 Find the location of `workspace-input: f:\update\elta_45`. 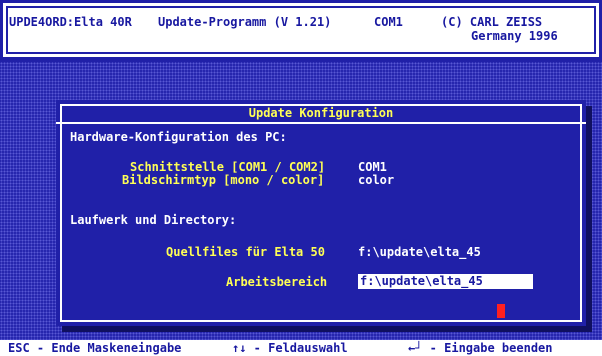

workspace-input: f:\update\elta_45 is located at coordinates (445, 281).